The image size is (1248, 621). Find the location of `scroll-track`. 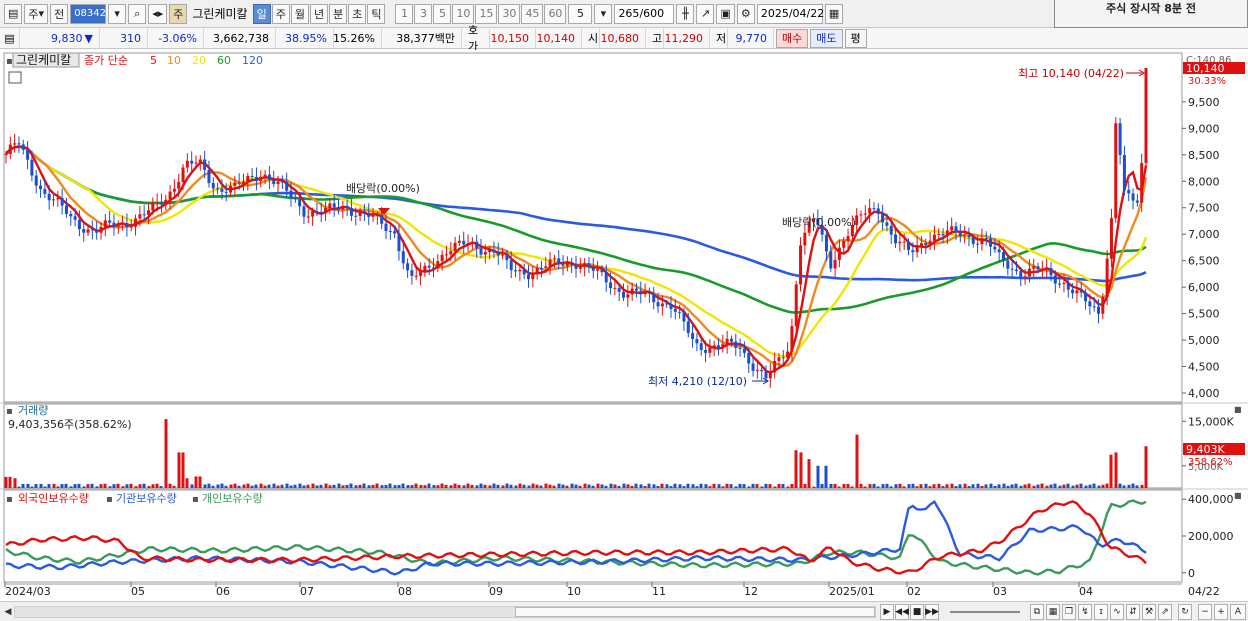

scroll-track is located at coordinates (445, 612).